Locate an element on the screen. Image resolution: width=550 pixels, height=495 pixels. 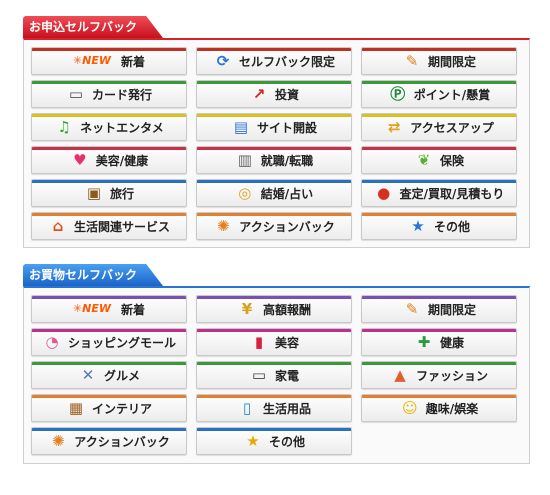
category-item: ⇄ アクセスアップ is located at coordinates (439, 127).